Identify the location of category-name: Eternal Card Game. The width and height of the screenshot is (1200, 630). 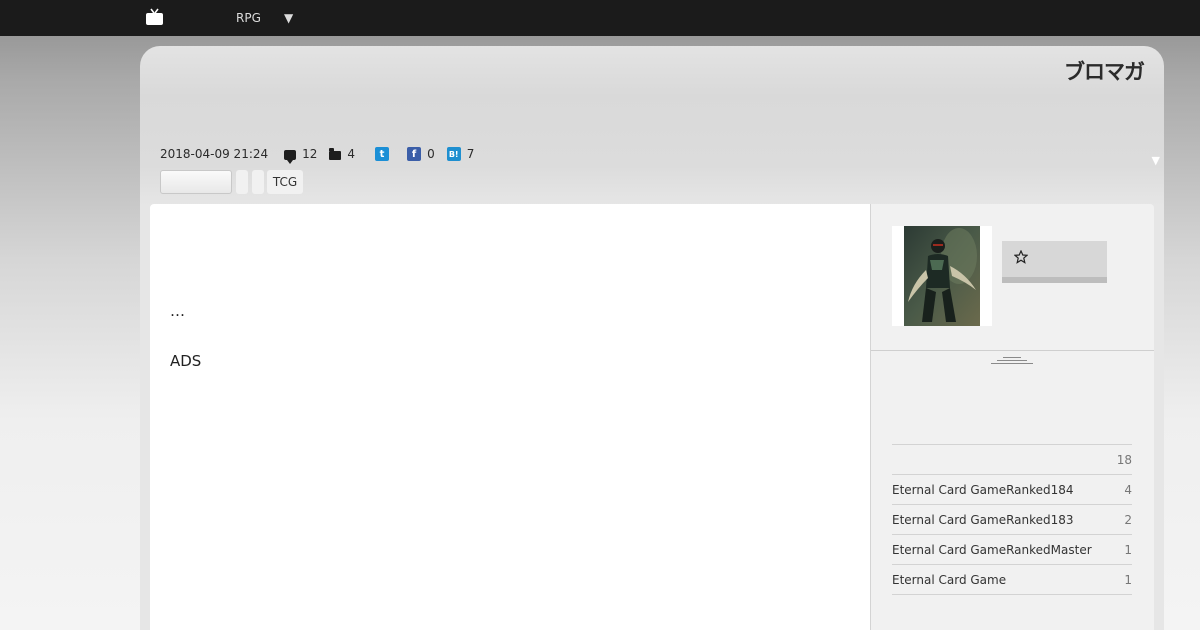
(949, 579).